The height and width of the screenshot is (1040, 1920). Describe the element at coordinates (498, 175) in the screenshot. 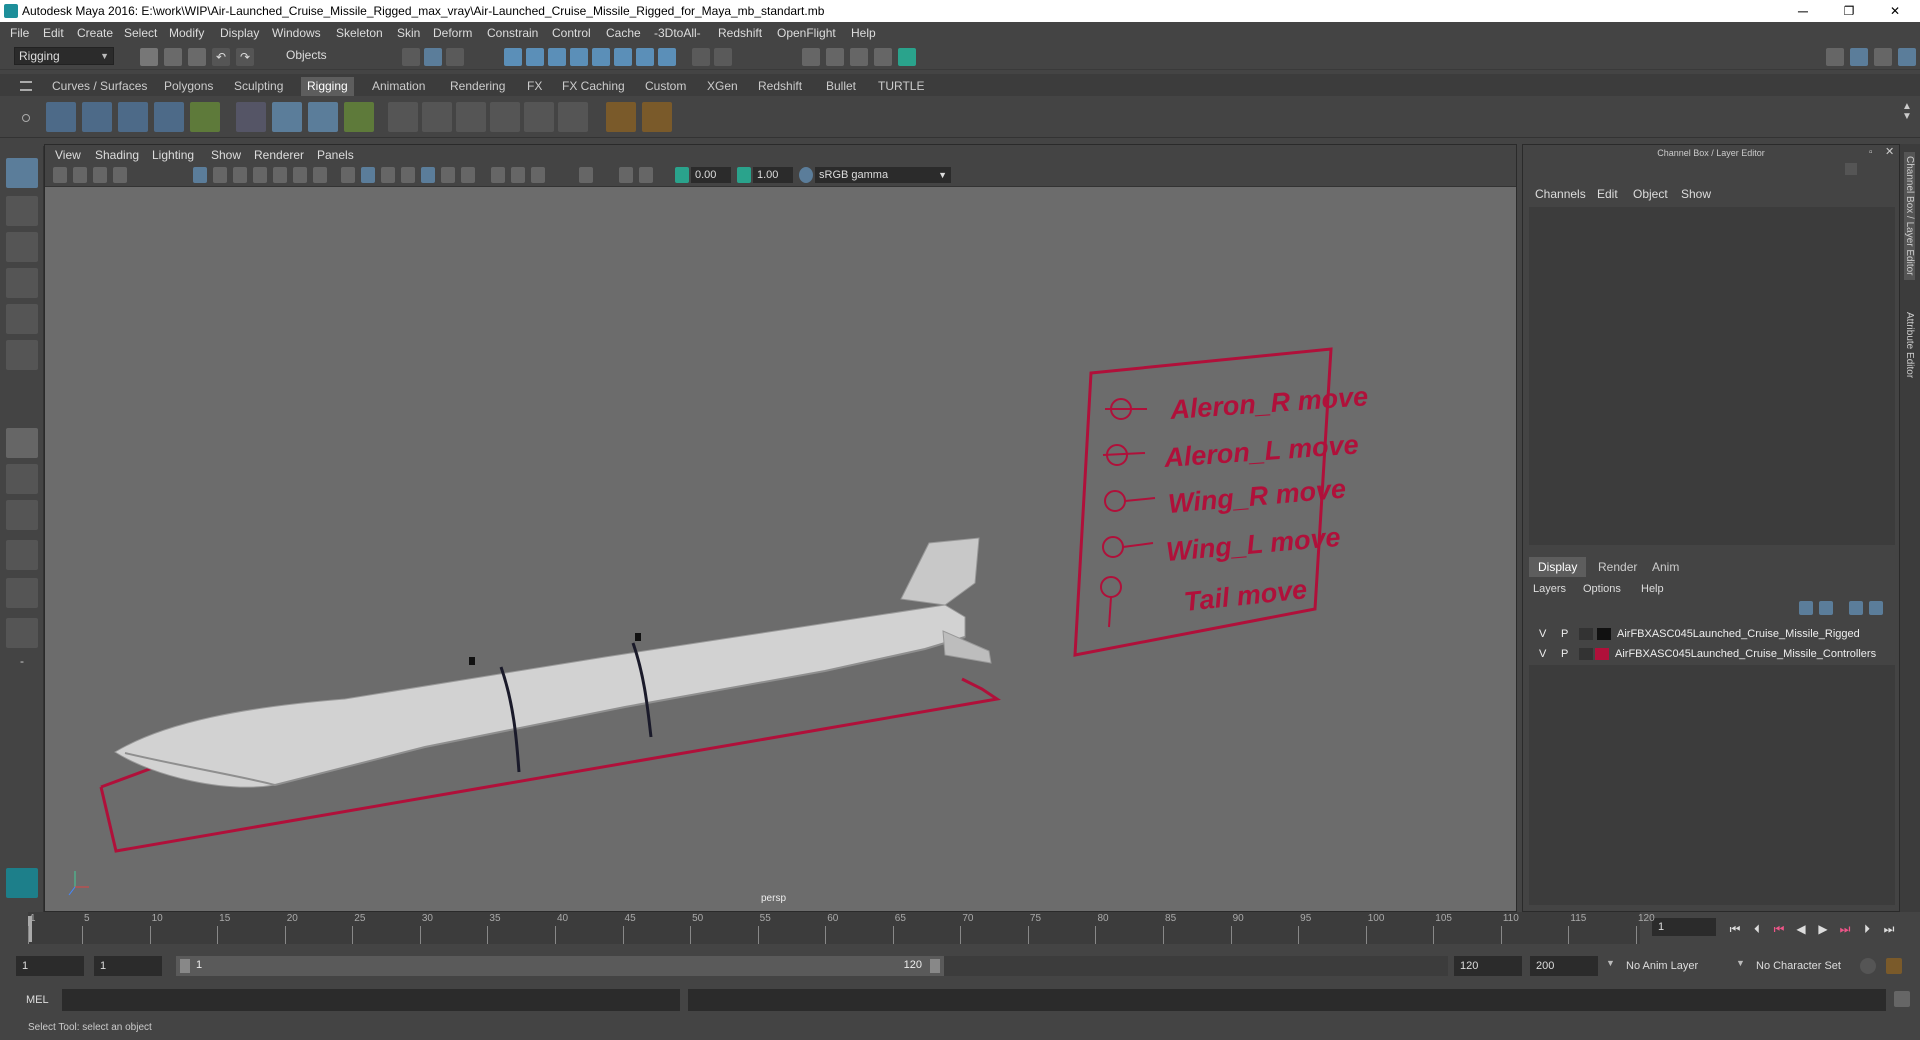

I see `motion-blur-icon` at that location.